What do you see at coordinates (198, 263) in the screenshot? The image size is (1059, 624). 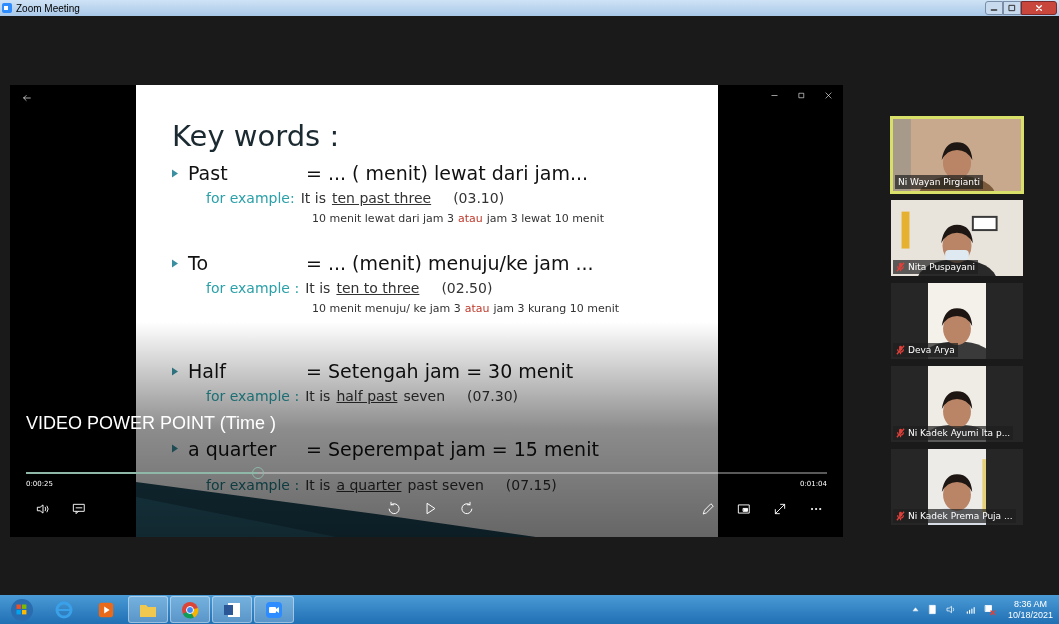 I see `term: To` at bounding box center [198, 263].